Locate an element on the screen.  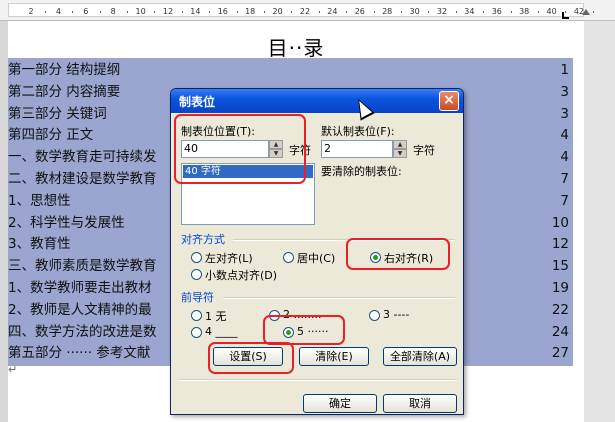
leader-underline-radio is located at coordinates (196, 332).